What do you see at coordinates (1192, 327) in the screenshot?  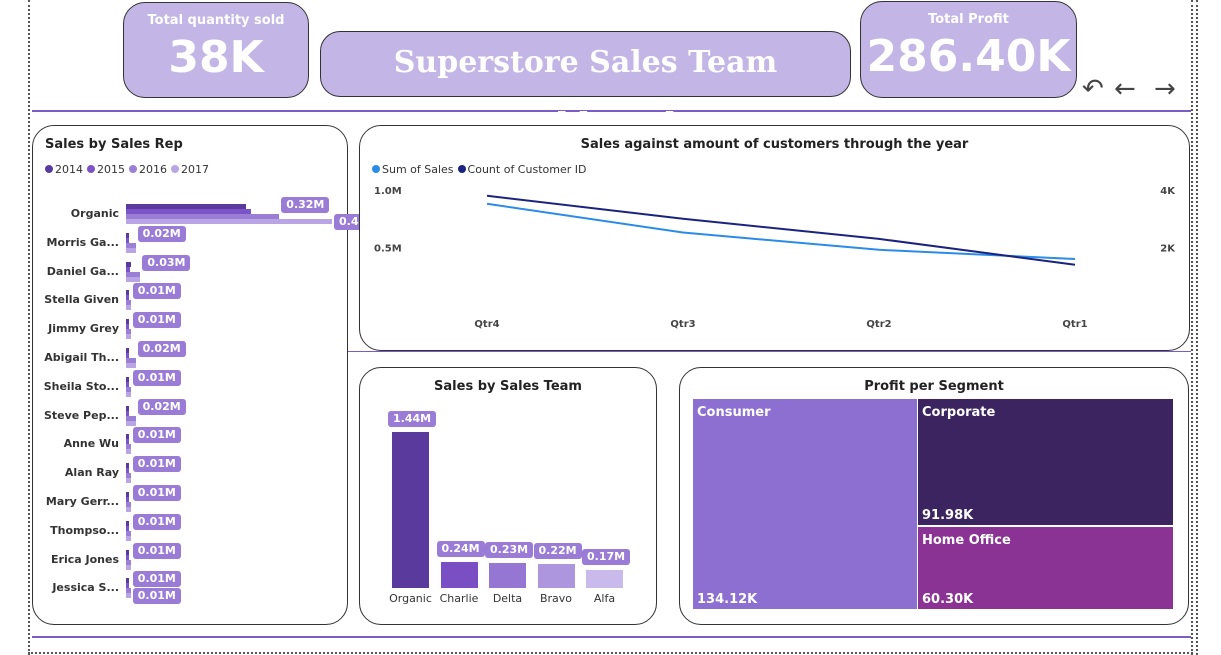 I see `frame-right-border` at bounding box center [1192, 327].